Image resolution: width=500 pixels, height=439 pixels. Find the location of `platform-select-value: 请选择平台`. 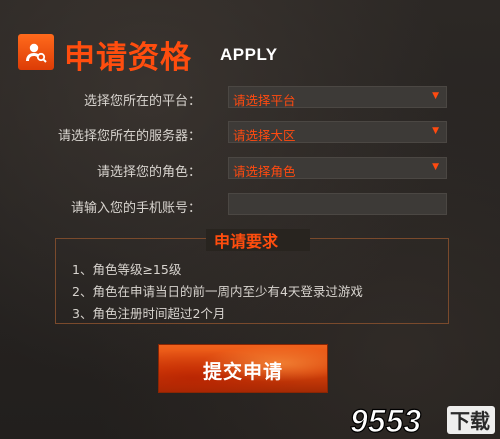

platform-select-value: 请选择平台 is located at coordinates (264, 100).